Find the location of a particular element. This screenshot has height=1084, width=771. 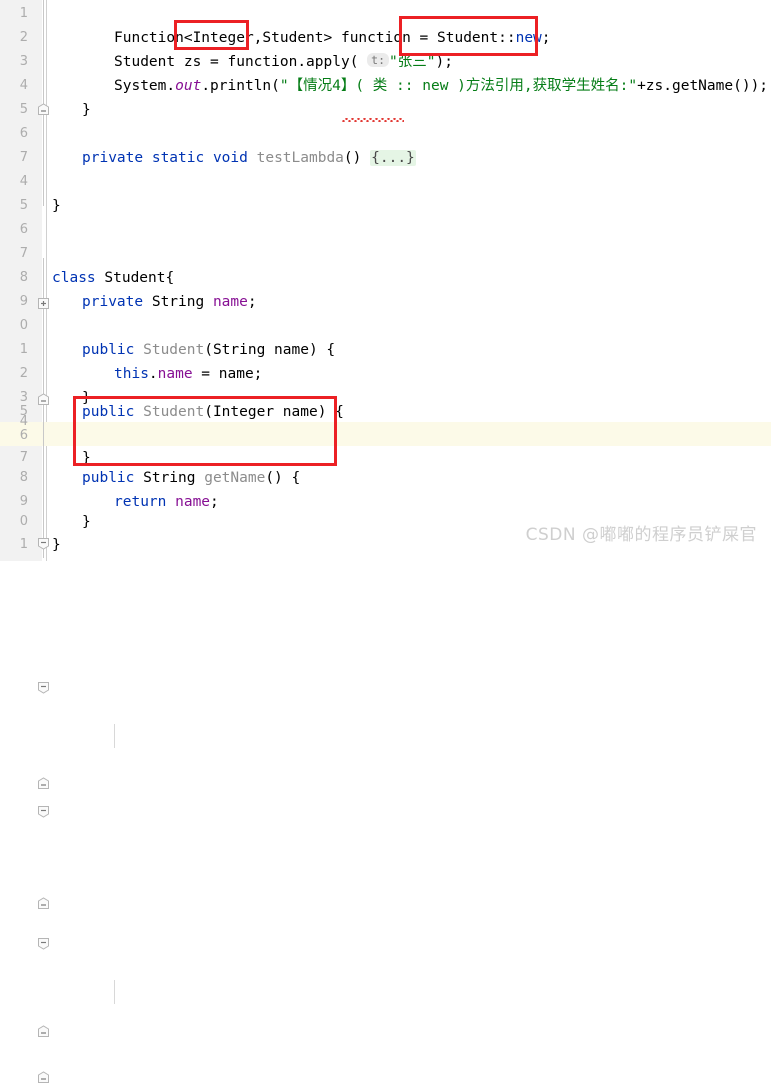

code-token-params: (String name) { is located at coordinates (270, 350).